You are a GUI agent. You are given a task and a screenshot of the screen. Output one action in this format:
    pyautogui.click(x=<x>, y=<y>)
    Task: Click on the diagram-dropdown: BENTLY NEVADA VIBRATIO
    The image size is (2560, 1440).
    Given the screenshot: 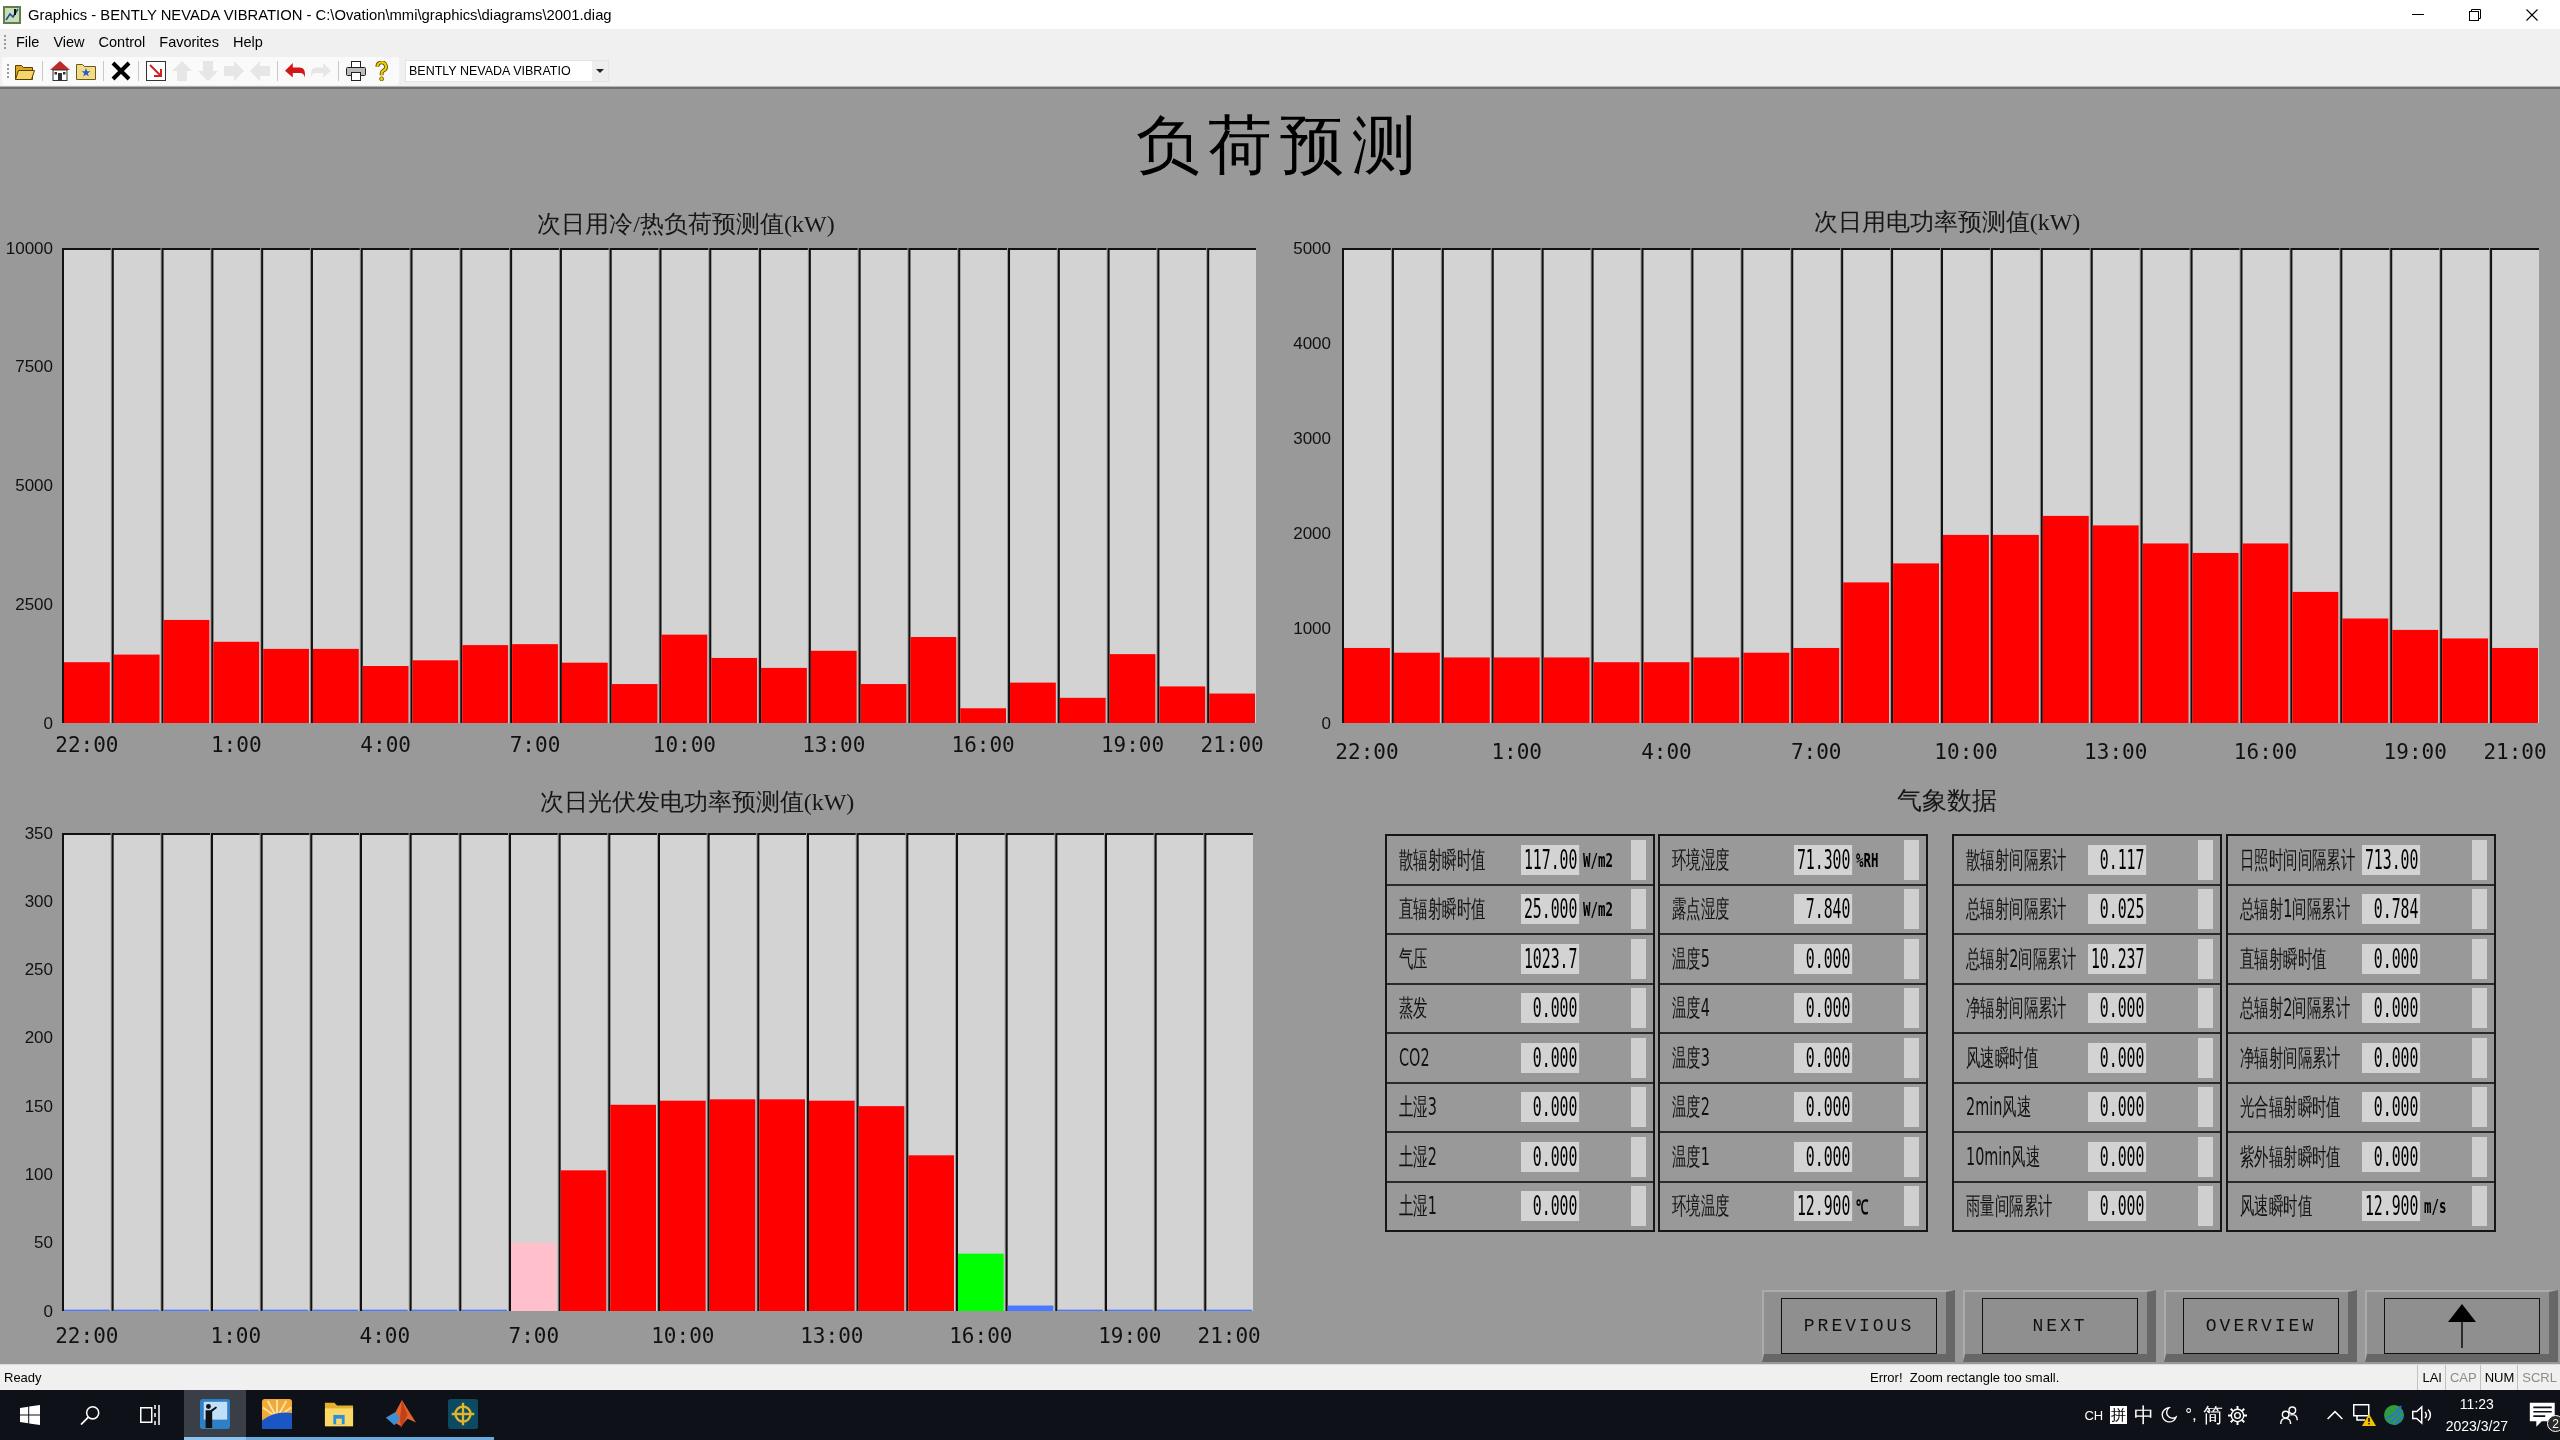 What is the action you would take?
    pyautogui.click(x=507, y=70)
    